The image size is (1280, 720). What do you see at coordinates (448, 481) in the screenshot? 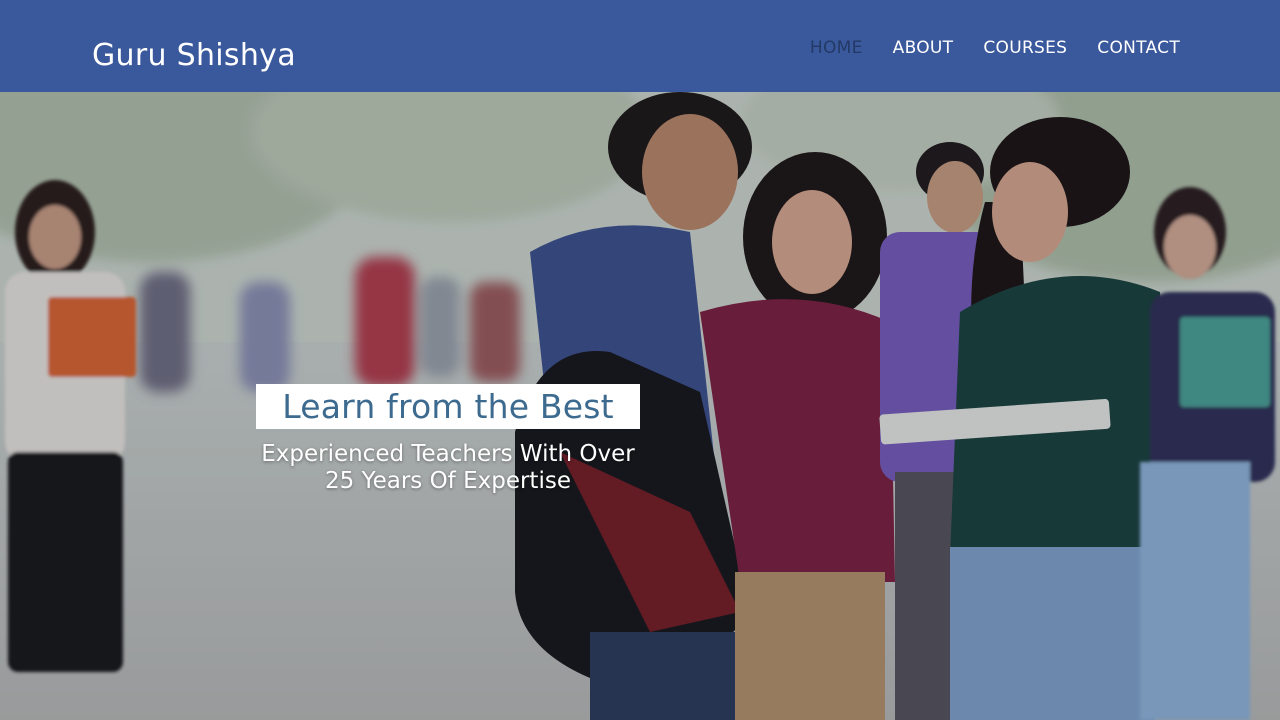
I see `hero-subtitle-line-2: 25 Years Of Expertise` at bounding box center [448, 481].